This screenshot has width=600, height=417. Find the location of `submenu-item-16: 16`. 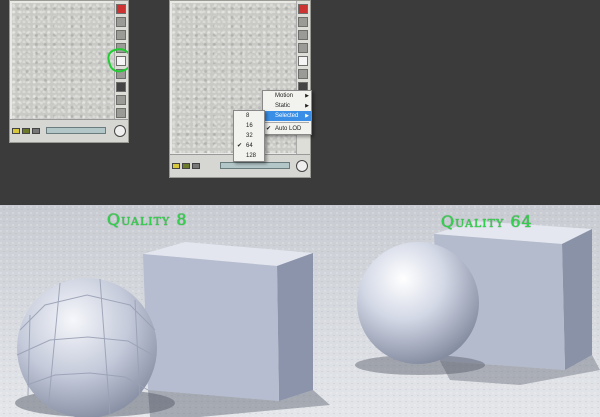

submenu-item-16: 16 is located at coordinates (249, 126).